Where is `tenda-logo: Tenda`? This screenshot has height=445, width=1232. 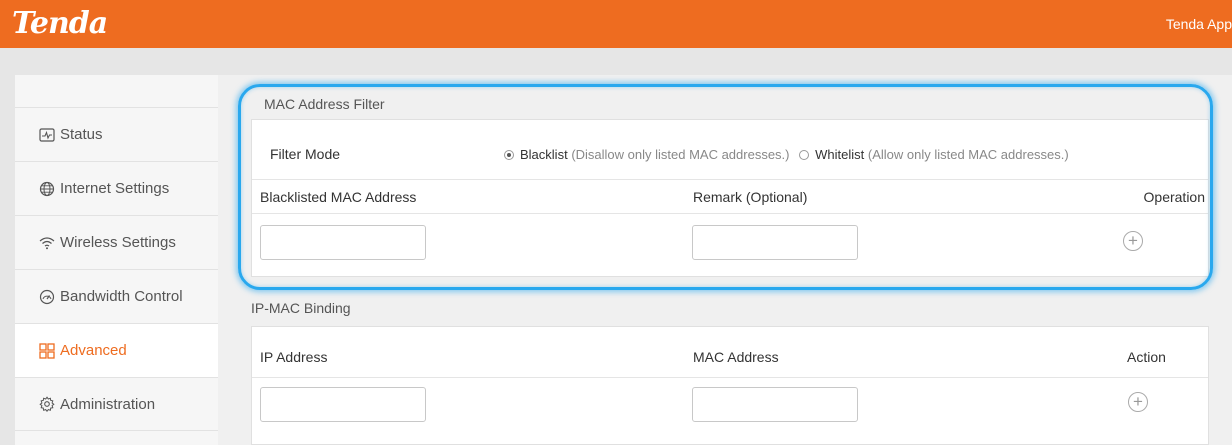
tenda-logo: Tenda is located at coordinates (60, 23).